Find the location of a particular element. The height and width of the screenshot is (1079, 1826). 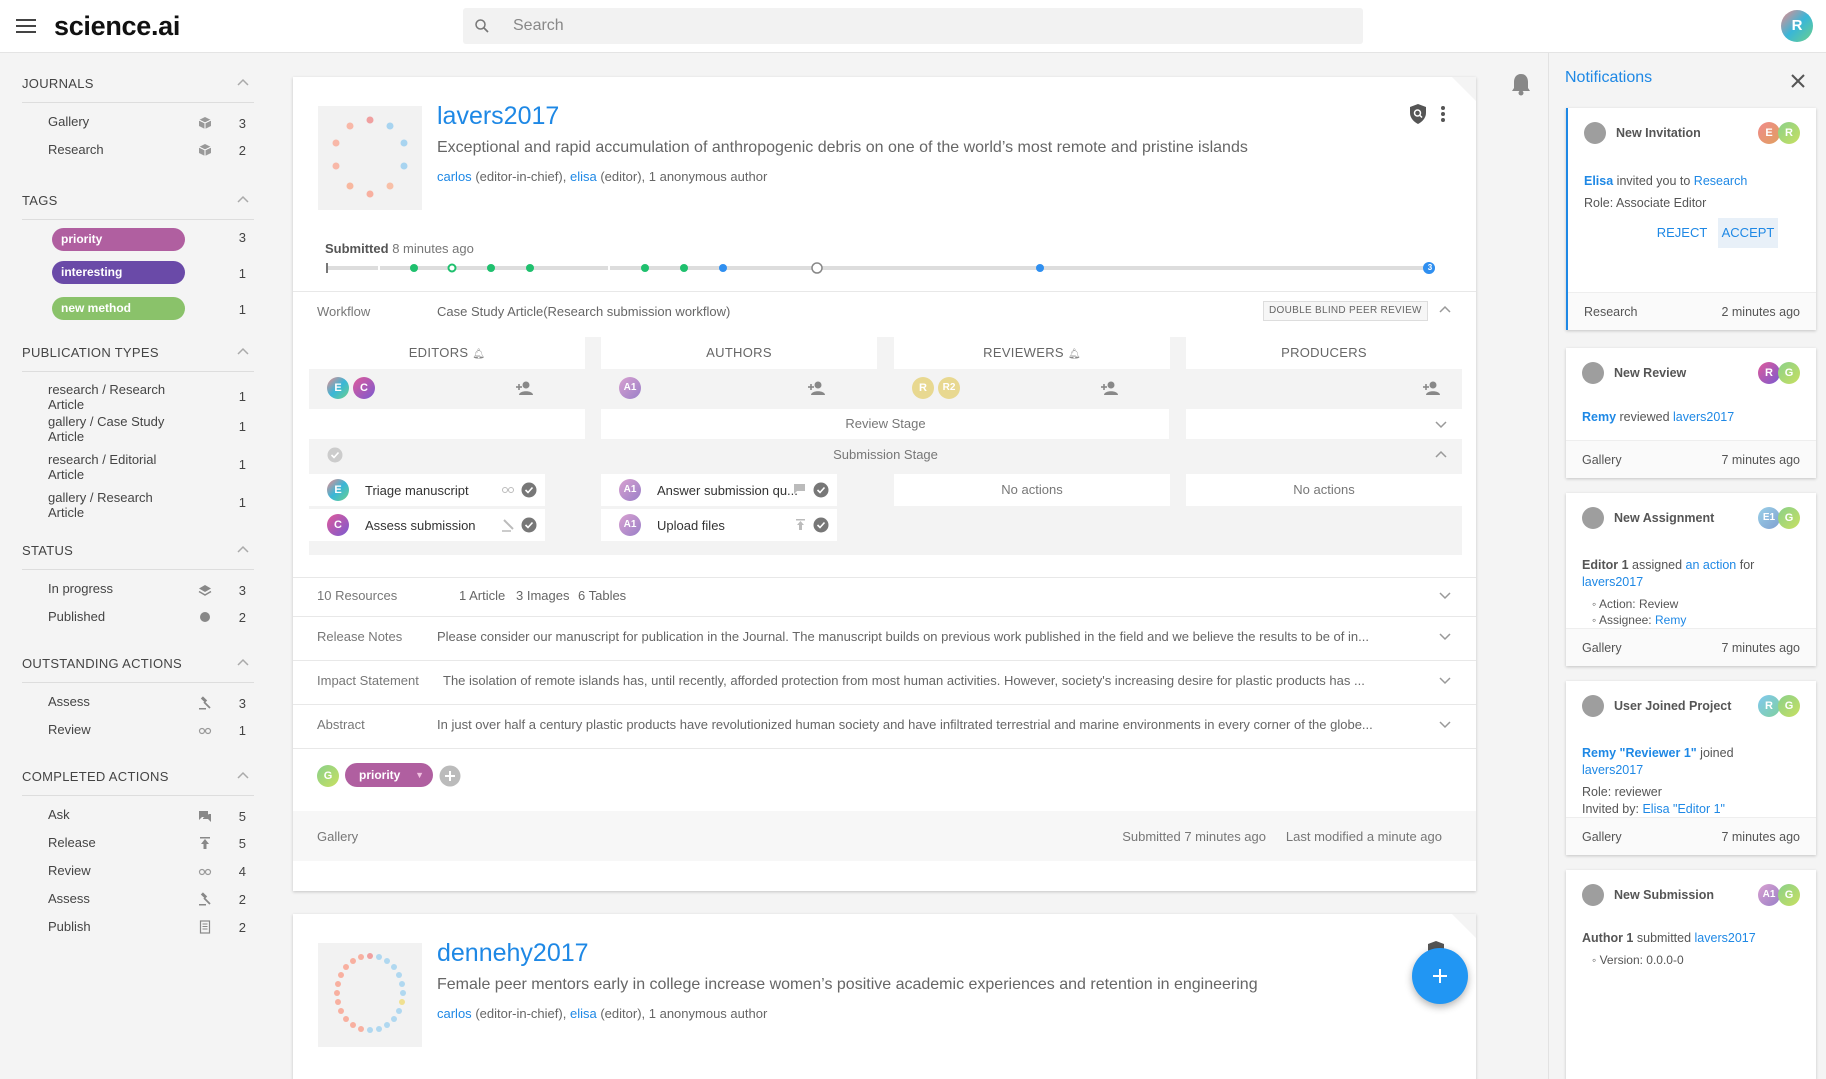

completed-item-review: Review 4 is located at coordinates (138, 872).